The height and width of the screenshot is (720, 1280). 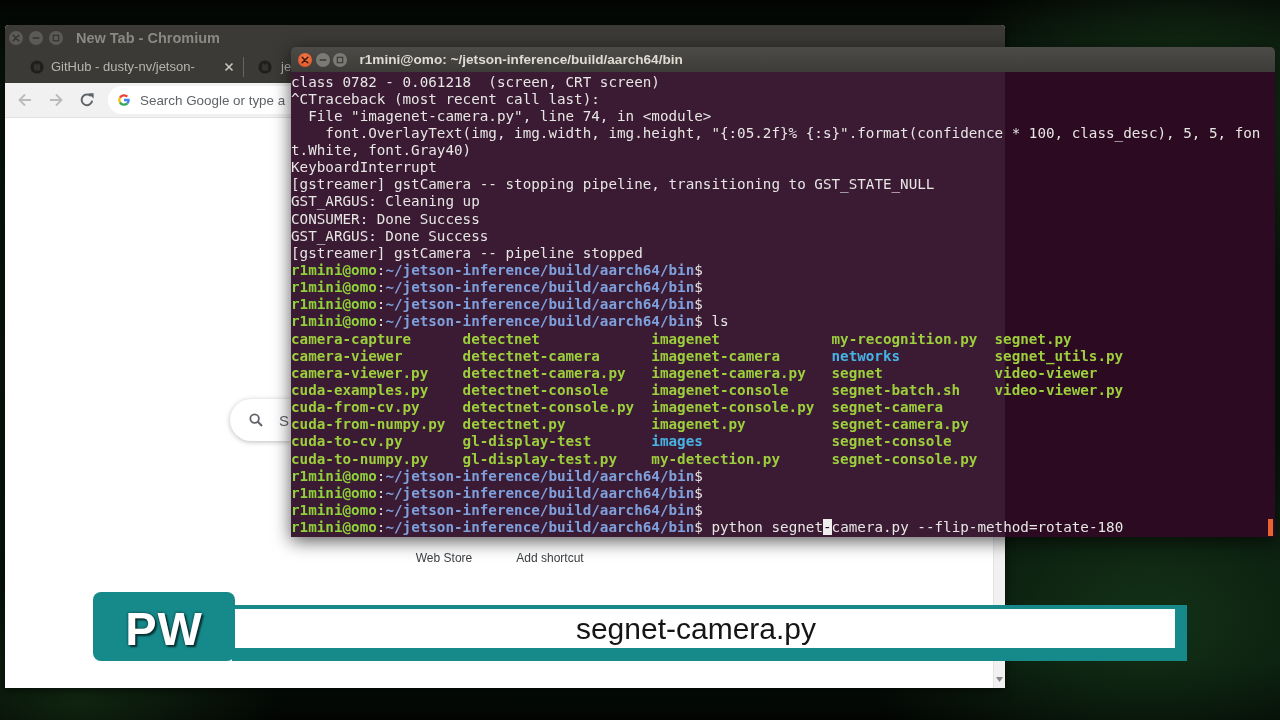 I want to click on scroll-indicator, so click(x=1270, y=527).